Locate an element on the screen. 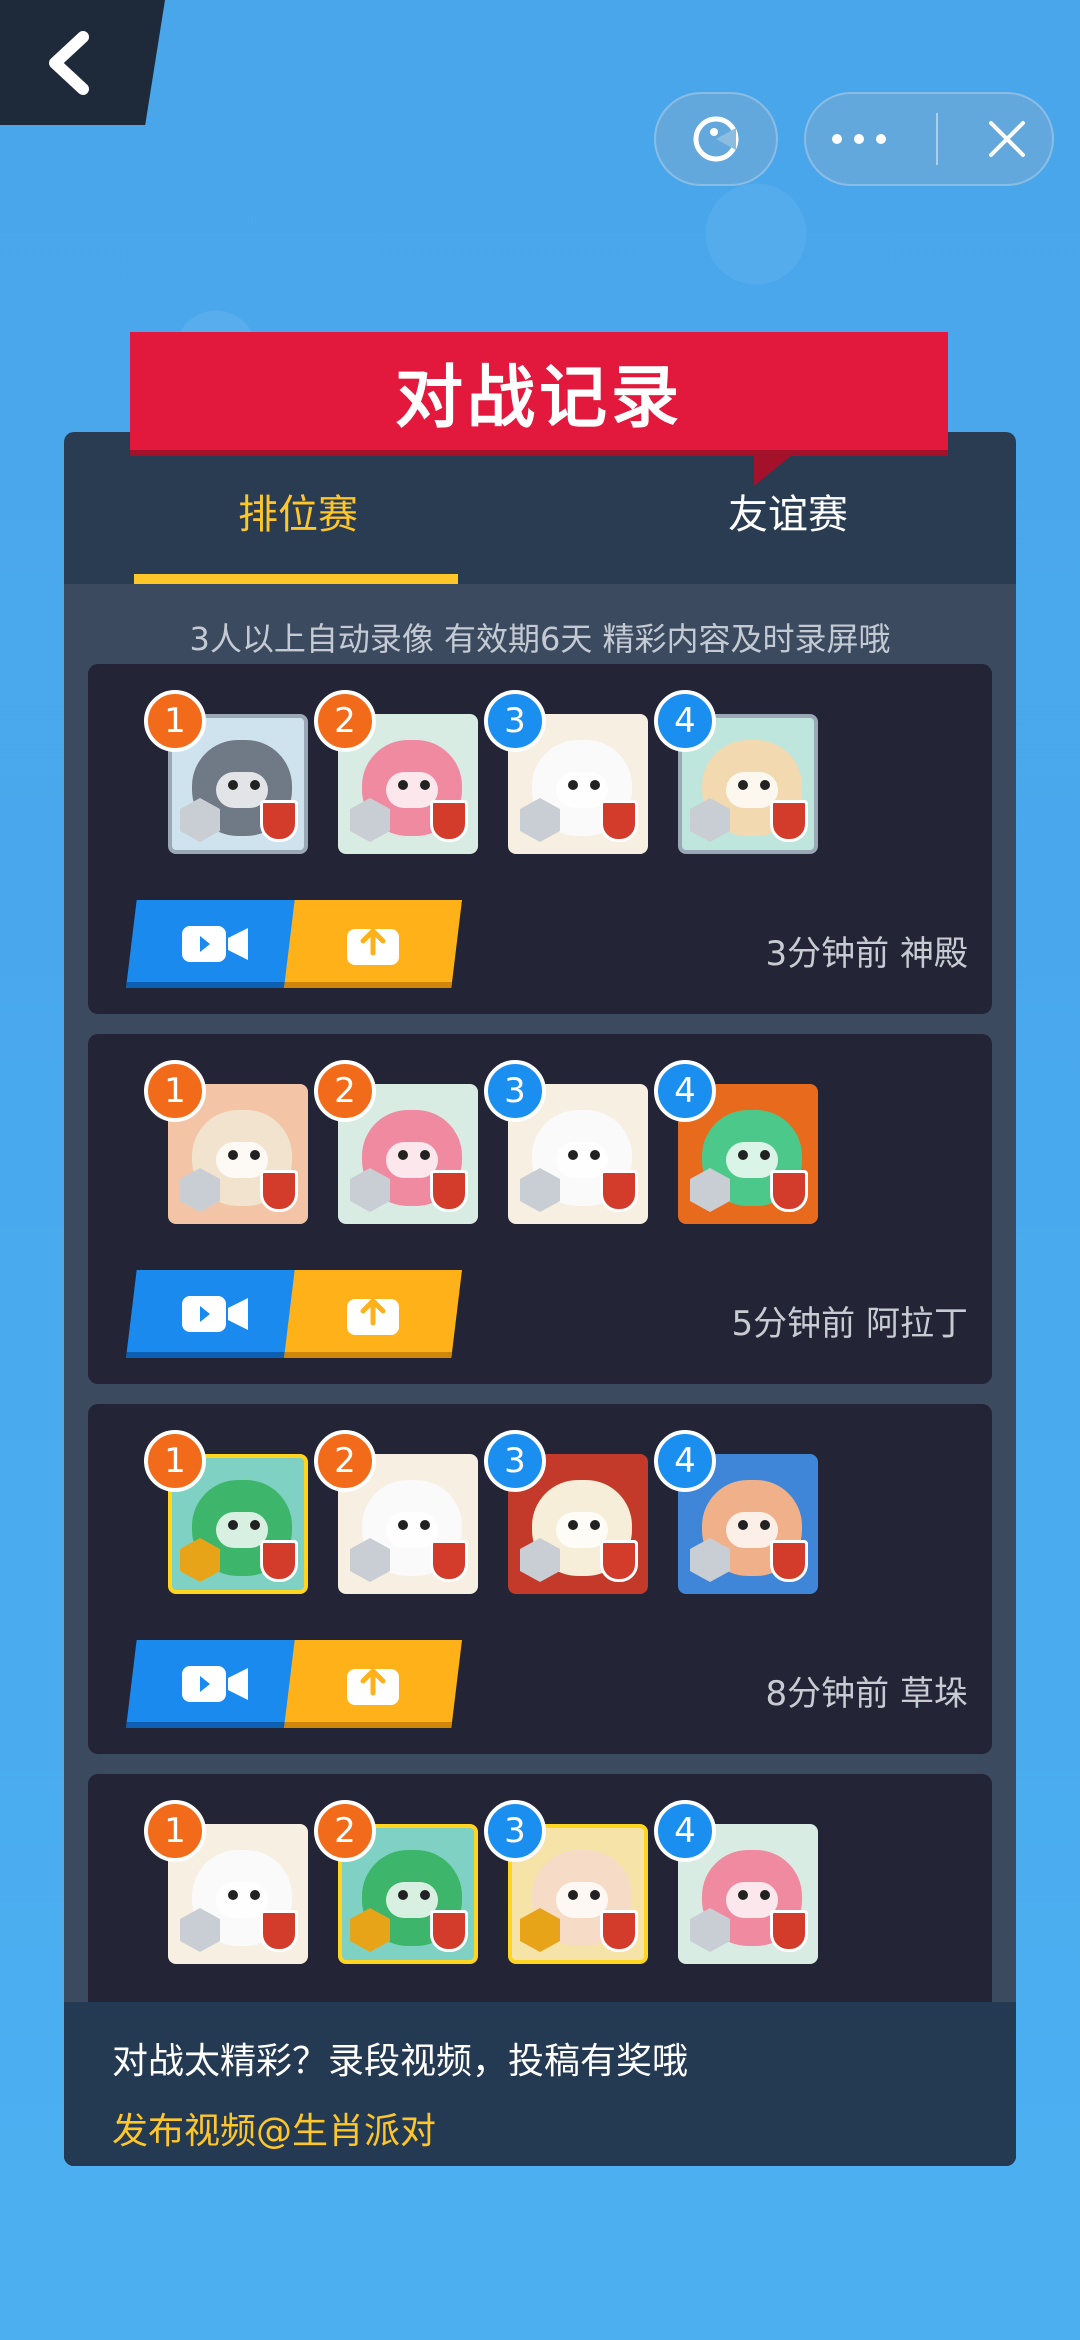 The height and width of the screenshot is (2340, 1080). promo-link: 发布视频@生肖派对 is located at coordinates (540, 2128).